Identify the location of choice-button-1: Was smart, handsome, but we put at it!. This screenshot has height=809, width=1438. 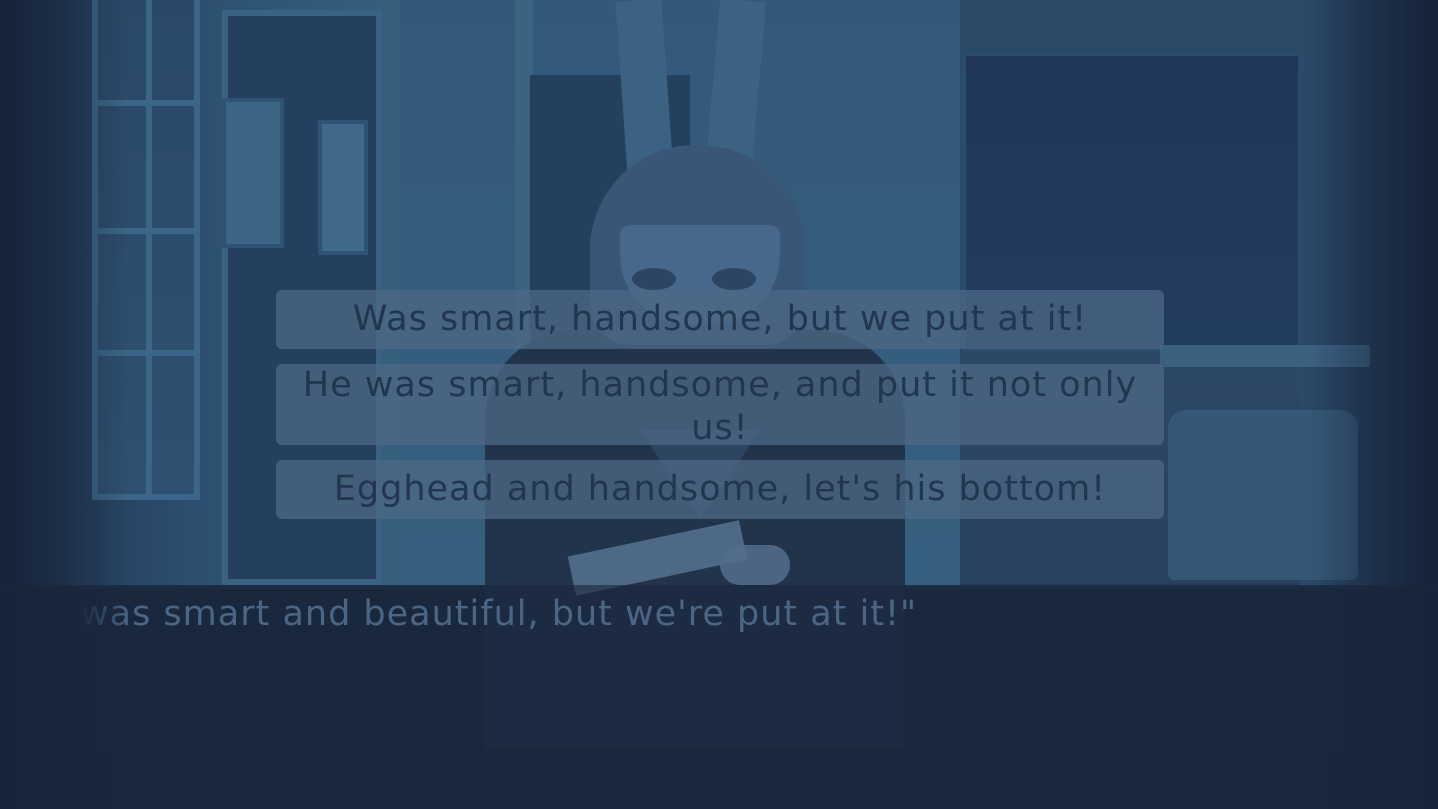
(720, 319).